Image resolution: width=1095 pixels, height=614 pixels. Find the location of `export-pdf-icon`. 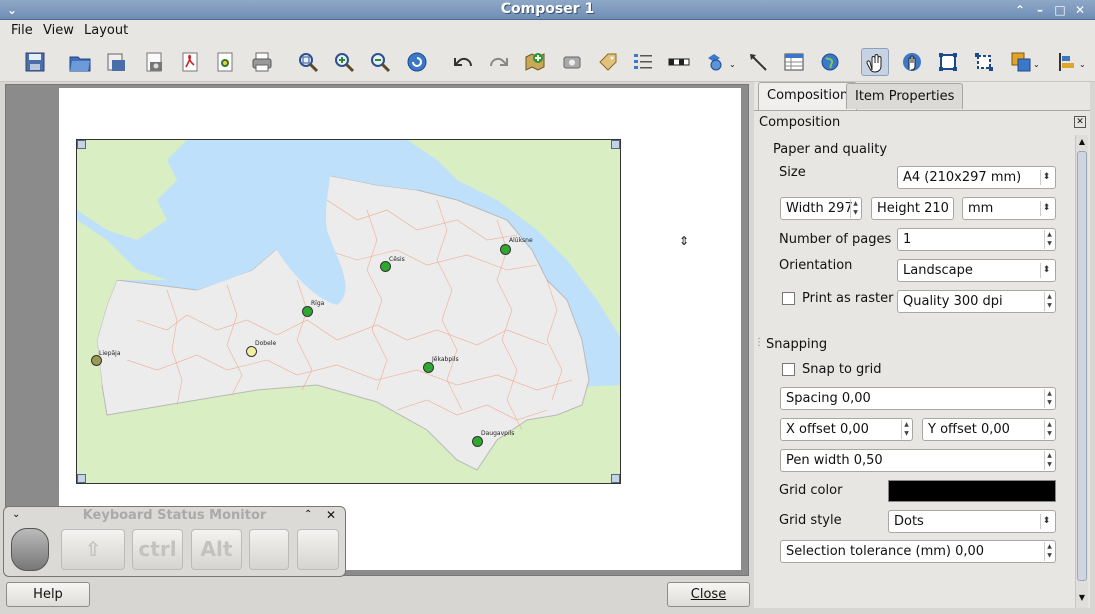

export-pdf-icon is located at coordinates (190, 62).